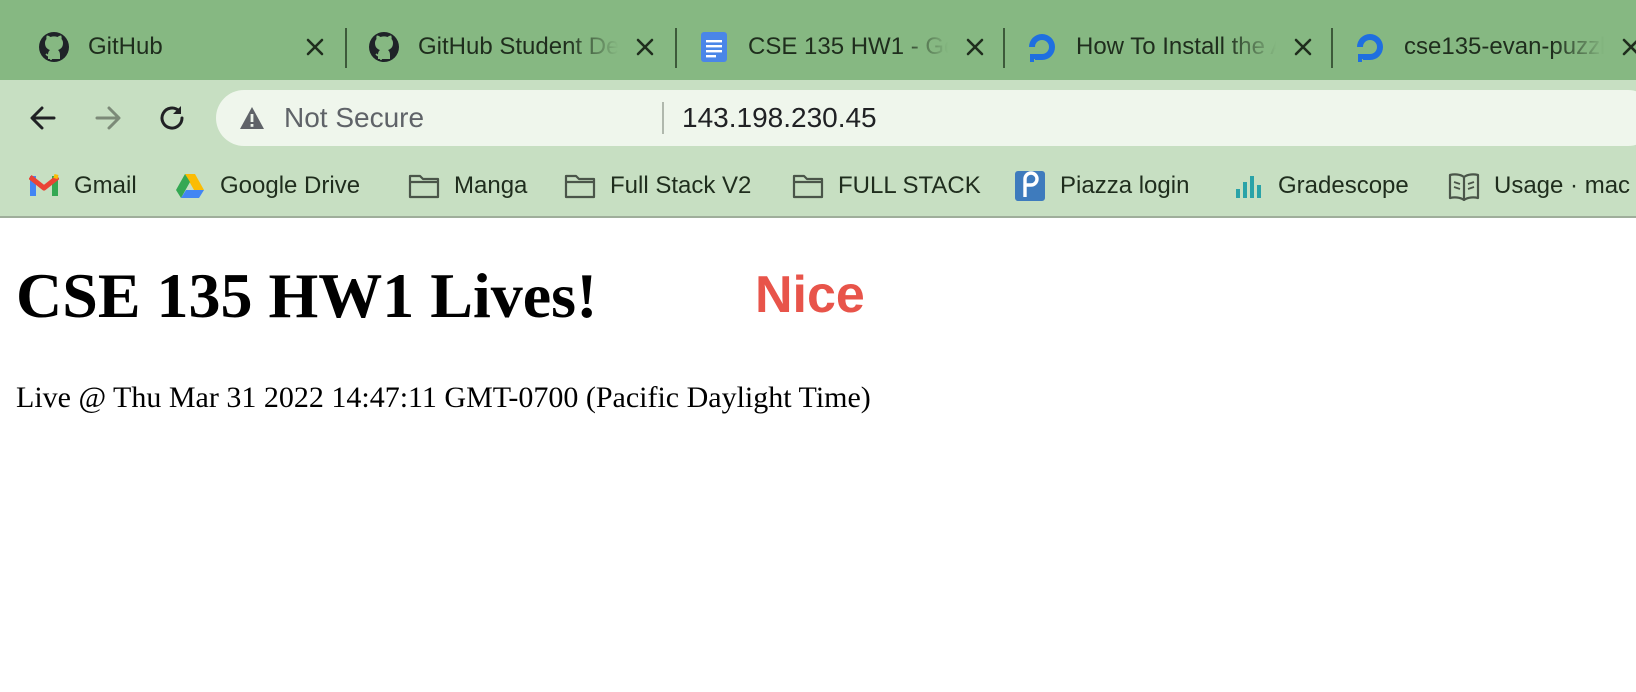 The width and height of the screenshot is (1636, 692). Describe the element at coordinates (663, 118) in the screenshot. I see `omnibox-divider` at that location.